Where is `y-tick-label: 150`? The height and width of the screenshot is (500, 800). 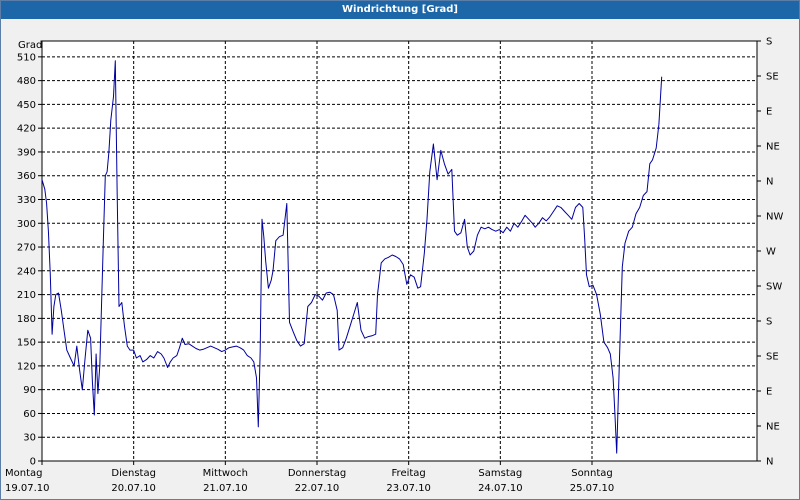 y-tick-label: 150 is located at coordinates (26, 343).